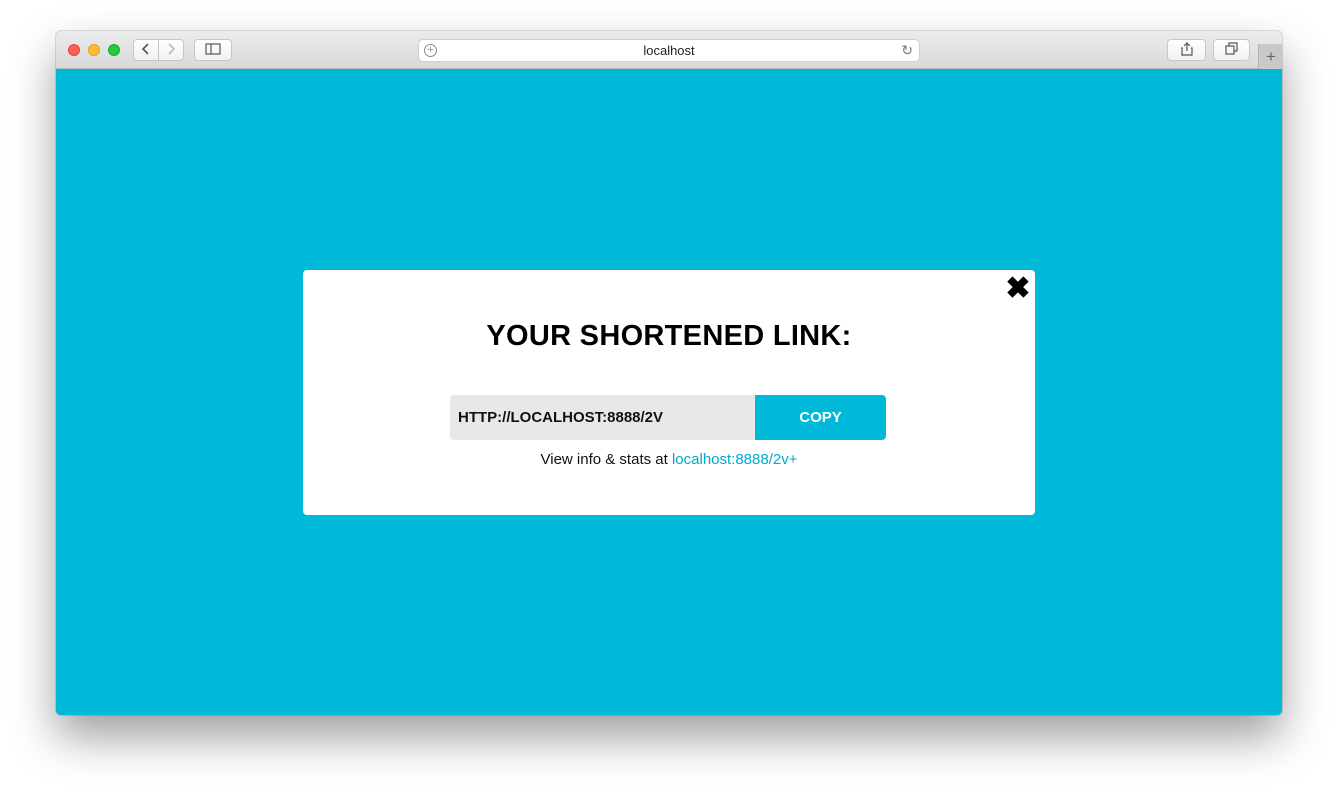  Describe the element at coordinates (669, 459) in the screenshot. I see `stats-text: View info & stats at localhost:8888/2v+` at that location.